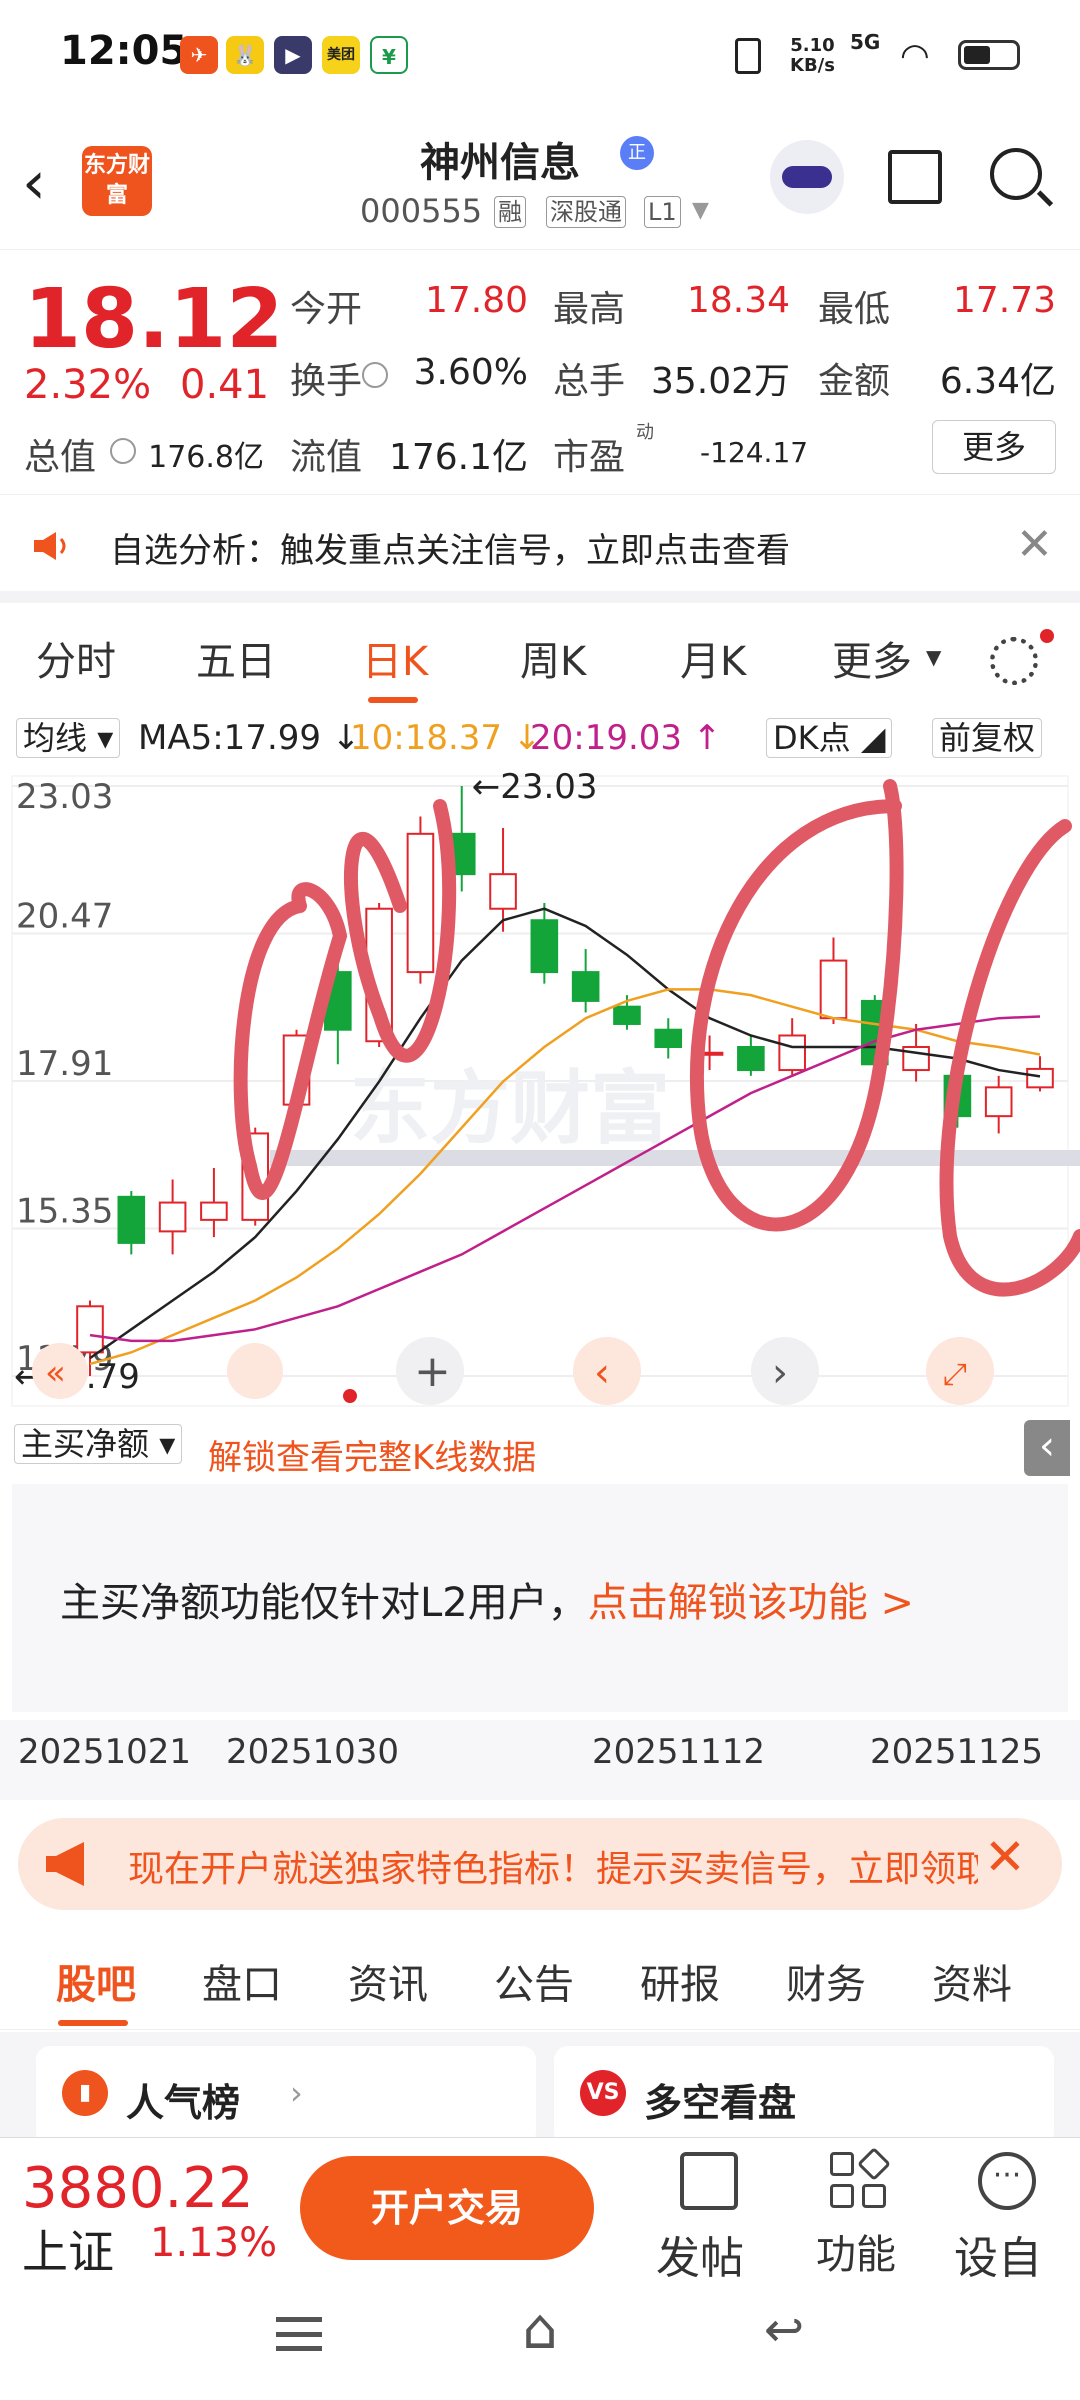 The width and height of the screenshot is (1080, 2400). I want to click on net-buy-selector: 主买净额 ▾, so click(98, 1444).